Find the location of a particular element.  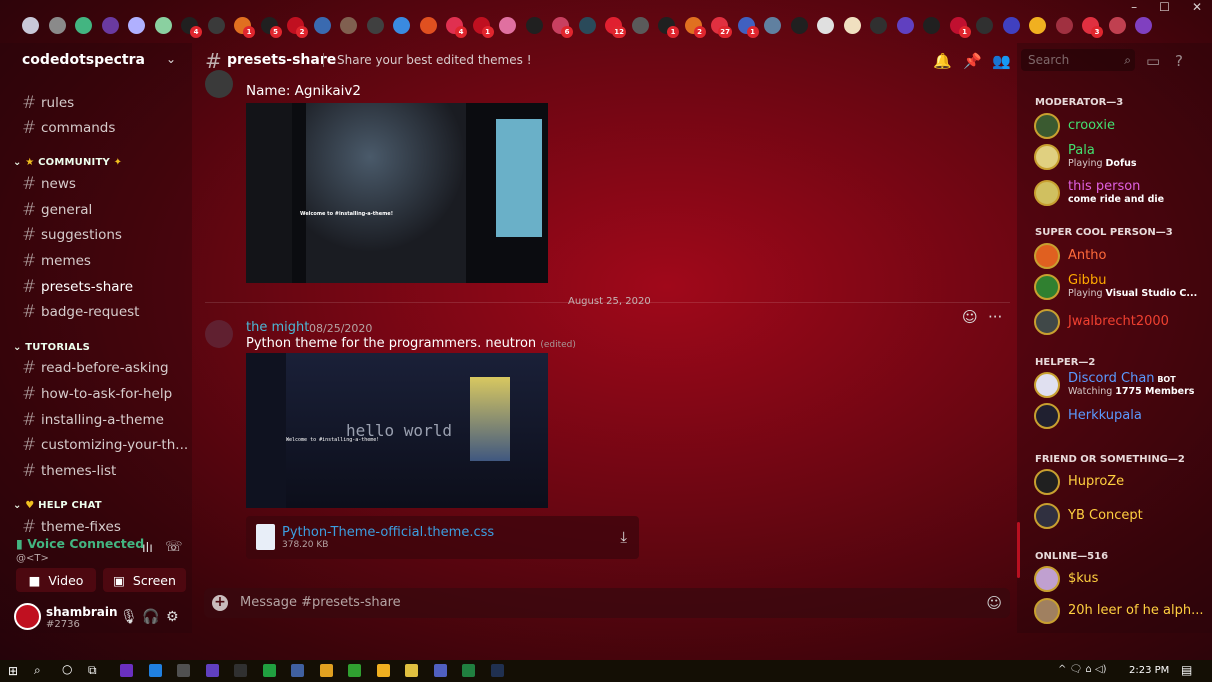

more-options-icon: ··· is located at coordinates (995, 317).